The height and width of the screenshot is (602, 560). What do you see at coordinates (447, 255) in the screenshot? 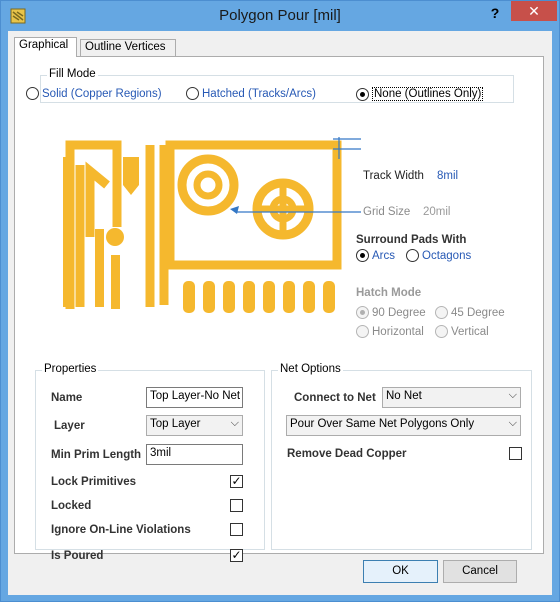
I see `surround-octagons-label: Octagons` at bounding box center [447, 255].